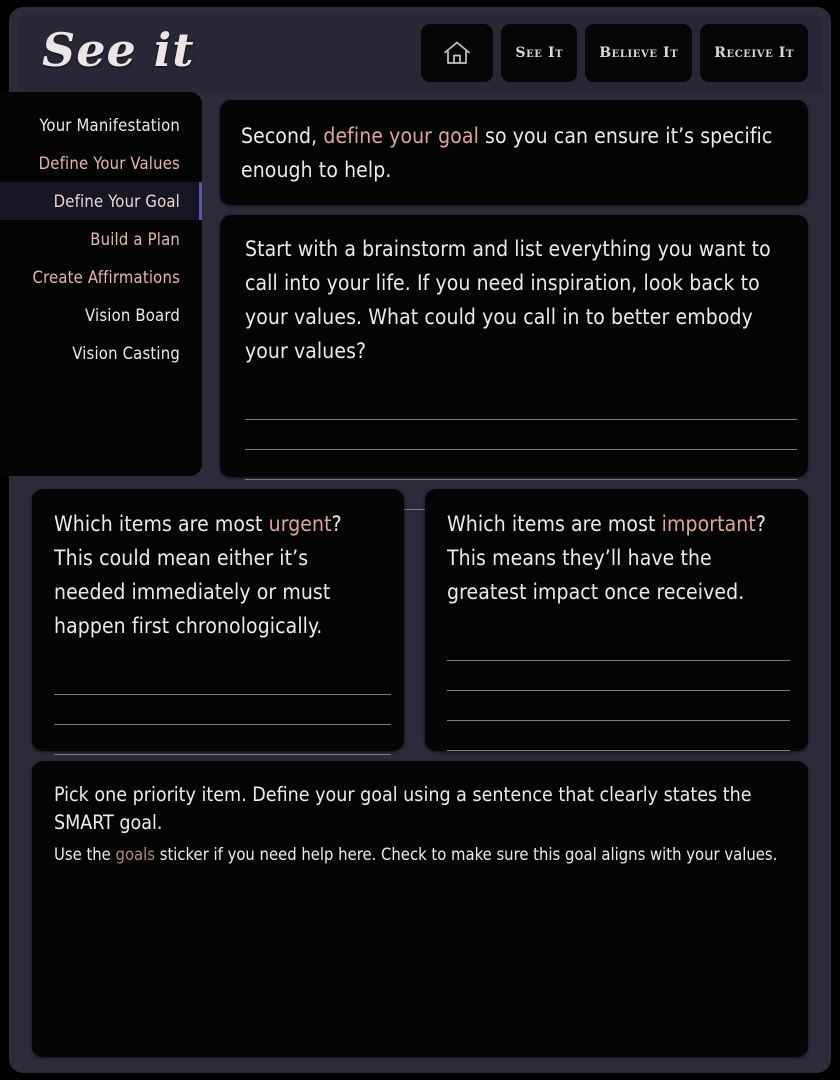 The image size is (840, 1080). What do you see at coordinates (554, 524) in the screenshot?
I see `important-prompt-pre: Which items are most` at bounding box center [554, 524].